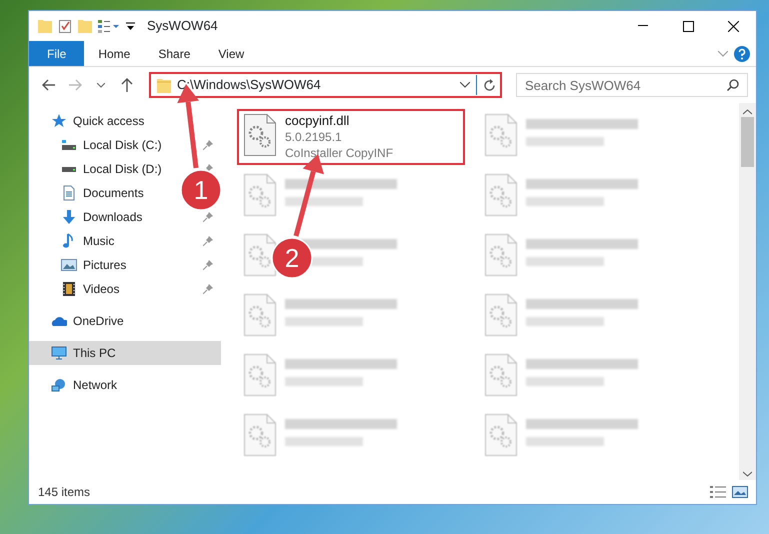 This screenshot has height=534, width=769. I want to click on search-field: Search SysWOW64, so click(632, 85).